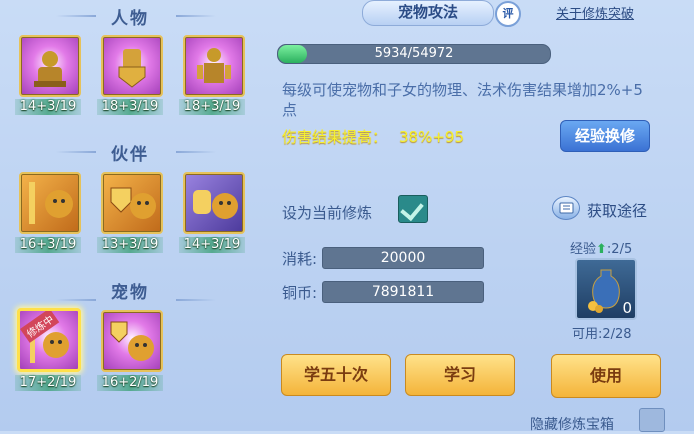  Describe the element at coordinates (403, 292) in the screenshot. I see `copper-value: 7891811` at that location.